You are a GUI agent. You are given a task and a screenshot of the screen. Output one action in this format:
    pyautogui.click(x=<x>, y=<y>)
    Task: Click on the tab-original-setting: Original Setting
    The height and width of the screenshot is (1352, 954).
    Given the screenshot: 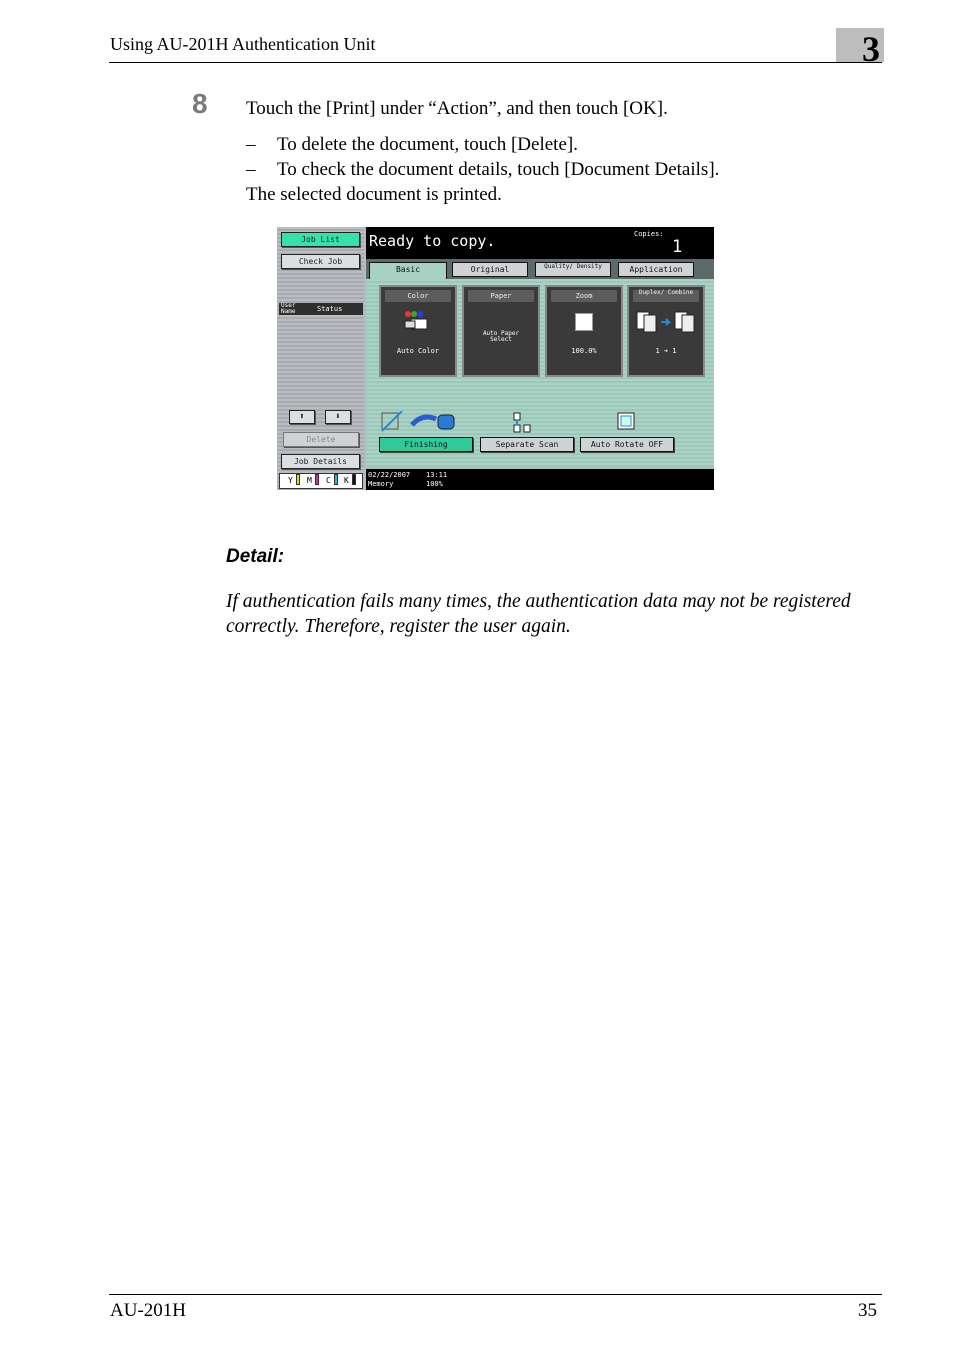 What is the action you would take?
    pyautogui.click(x=490, y=274)
    